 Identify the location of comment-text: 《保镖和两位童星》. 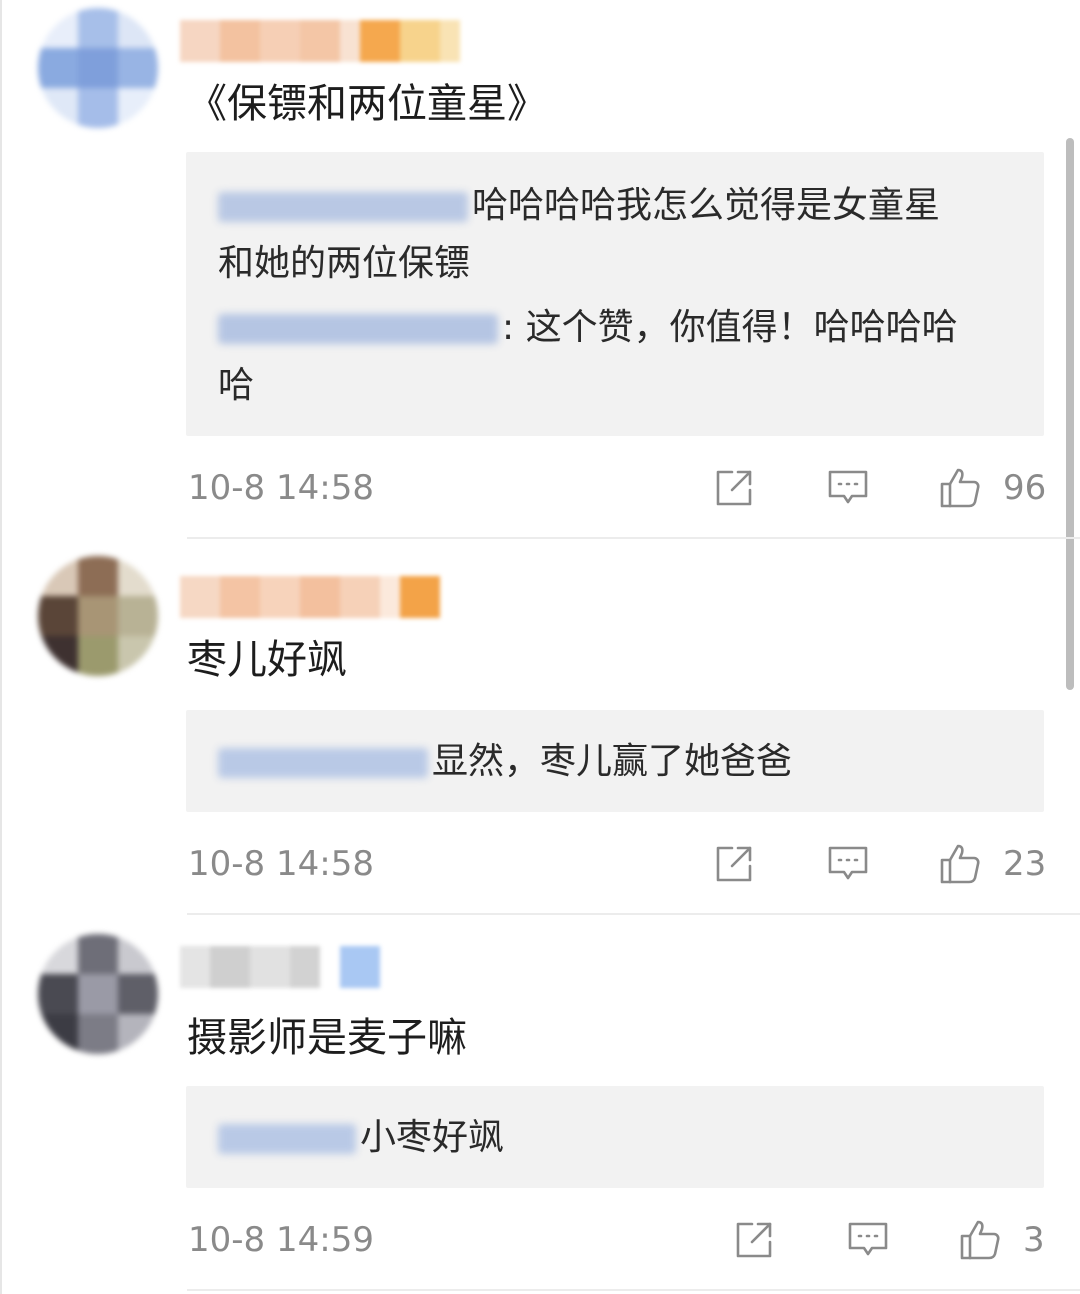
(367, 104).